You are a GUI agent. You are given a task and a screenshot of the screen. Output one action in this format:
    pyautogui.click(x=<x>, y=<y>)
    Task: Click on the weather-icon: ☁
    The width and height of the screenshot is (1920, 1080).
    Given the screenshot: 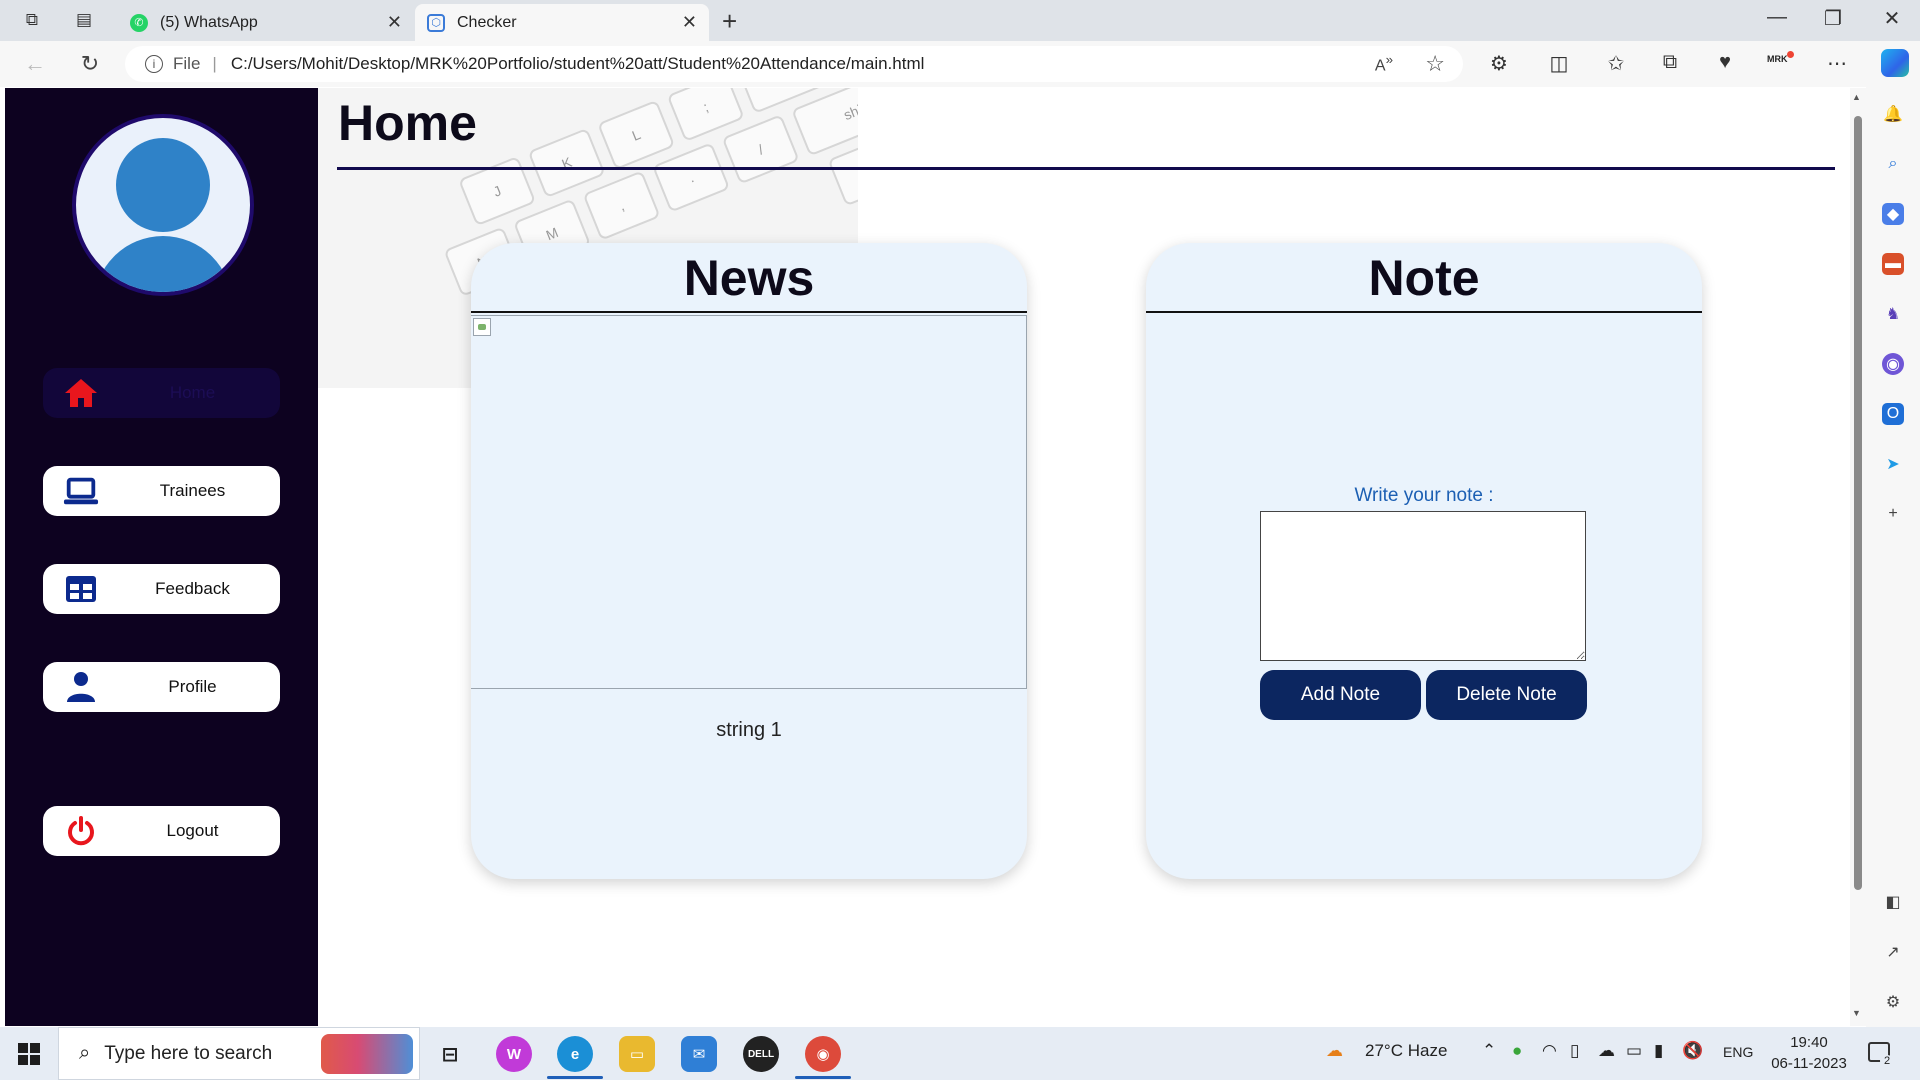 What is the action you would take?
    pyautogui.click(x=1334, y=1051)
    